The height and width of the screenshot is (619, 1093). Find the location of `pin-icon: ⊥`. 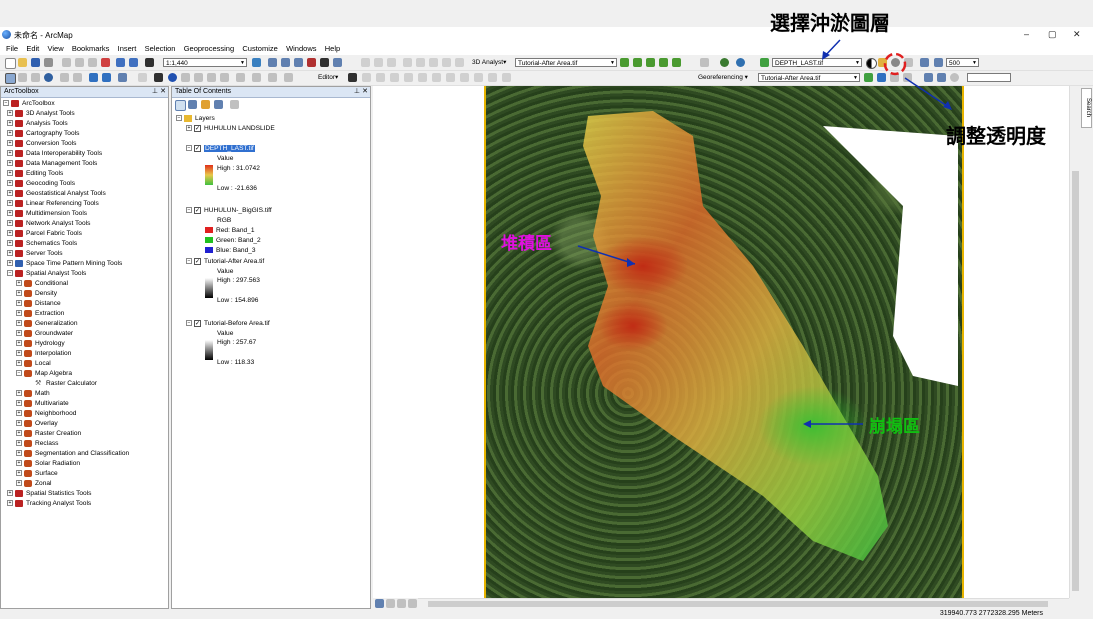

pin-icon: ⊥ is located at coordinates (155, 92).